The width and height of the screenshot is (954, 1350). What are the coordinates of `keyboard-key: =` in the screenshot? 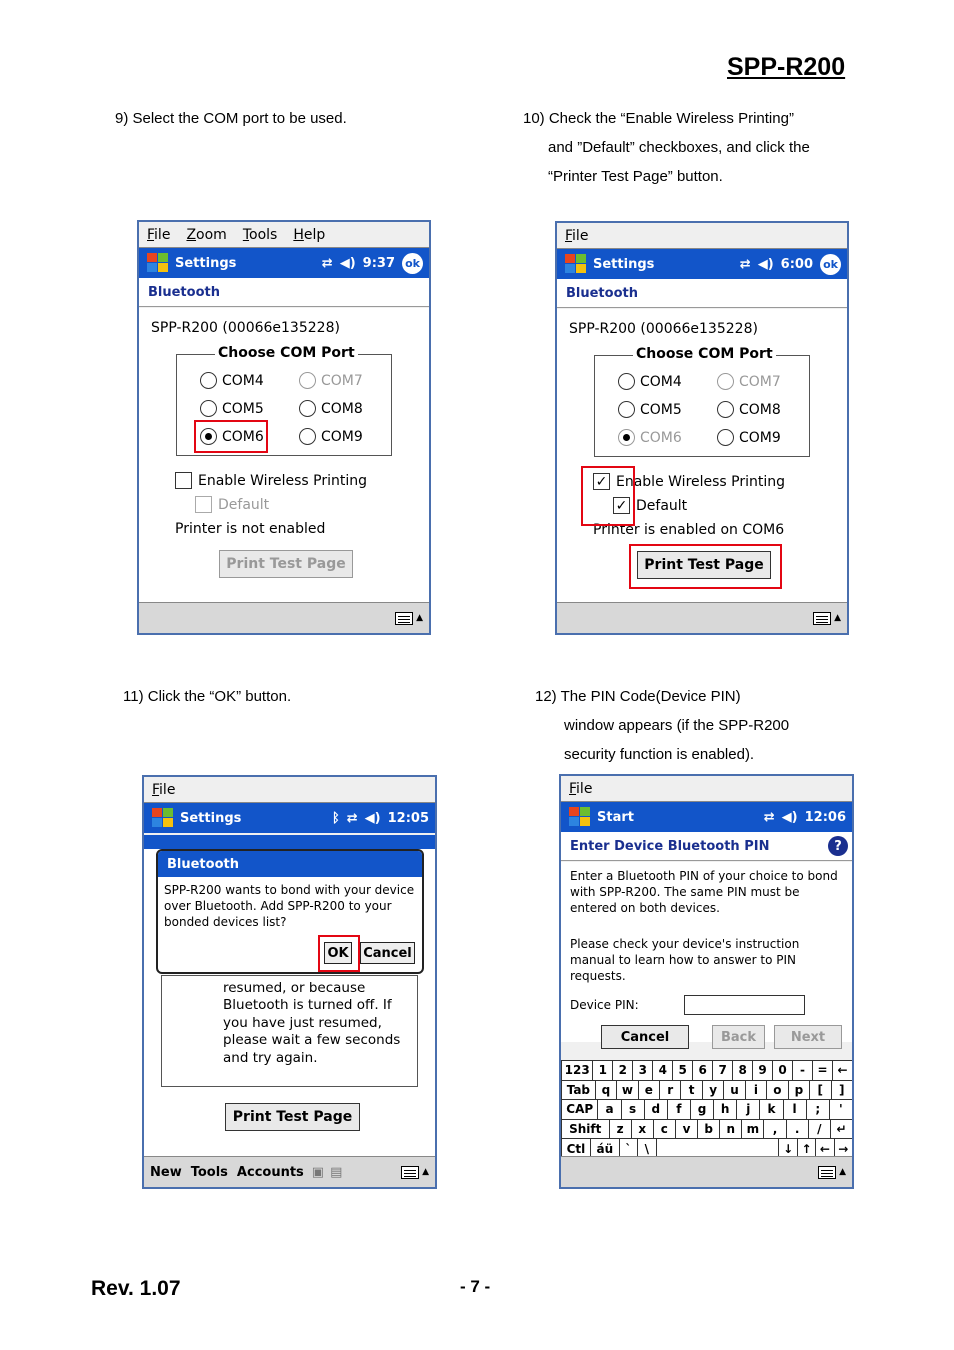 It's located at (822, 1070).